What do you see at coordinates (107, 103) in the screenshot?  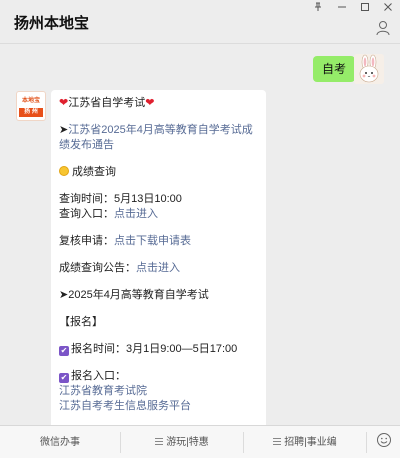 I see `reply-heading: 江苏省自学考试` at bounding box center [107, 103].